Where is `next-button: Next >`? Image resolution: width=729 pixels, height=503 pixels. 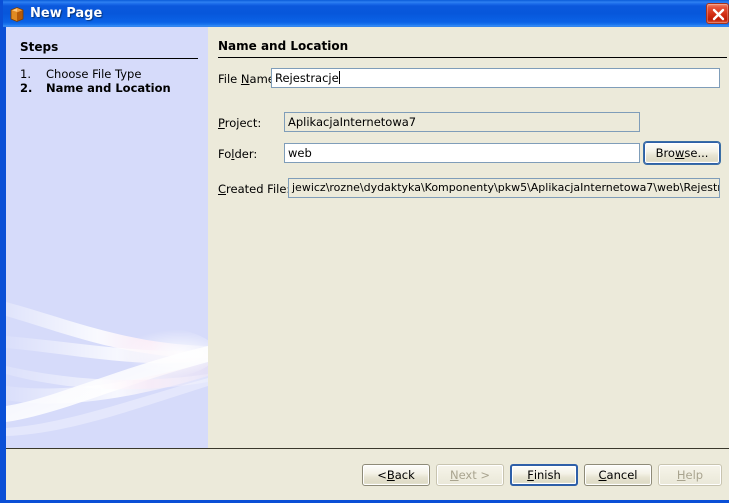
next-button: Next > is located at coordinates (470, 475).